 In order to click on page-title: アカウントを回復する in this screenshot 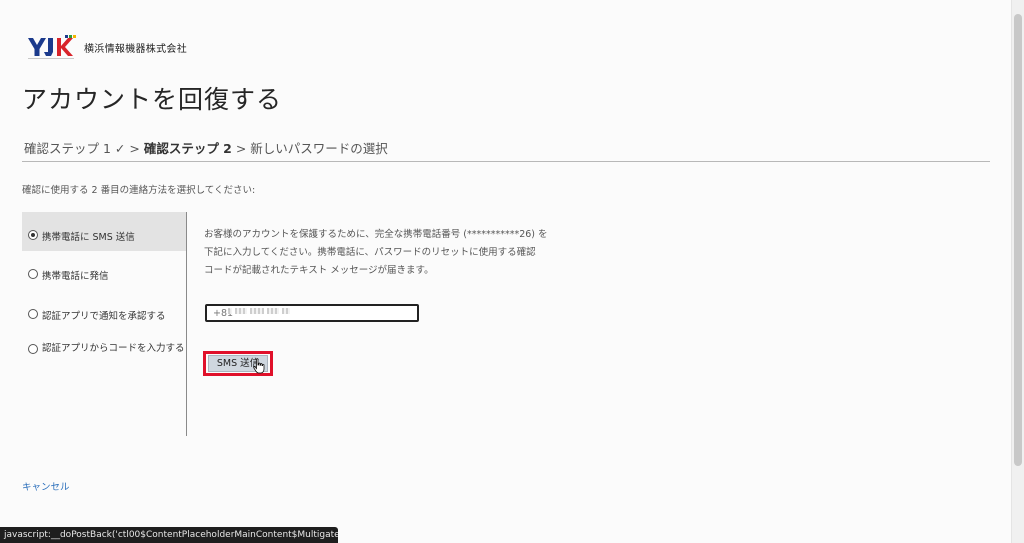, I will do `click(152, 99)`.